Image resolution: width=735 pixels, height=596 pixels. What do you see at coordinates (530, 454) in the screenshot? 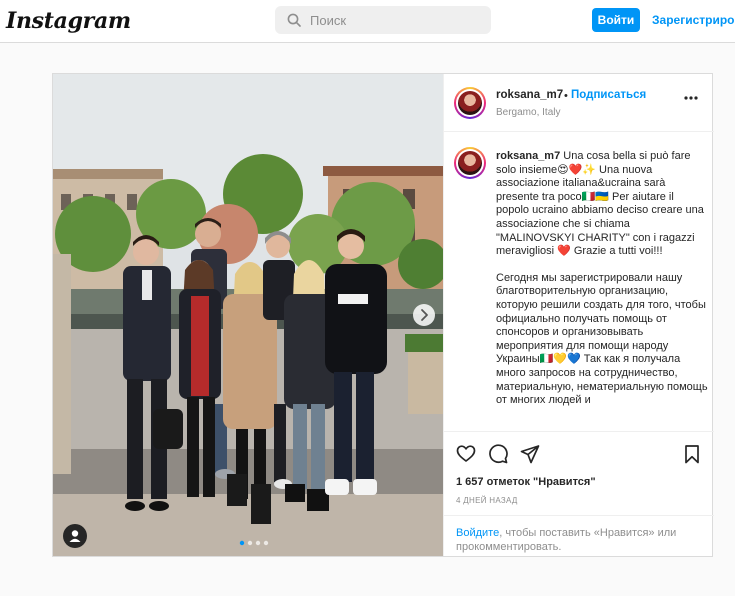
I see `share-icon` at bounding box center [530, 454].